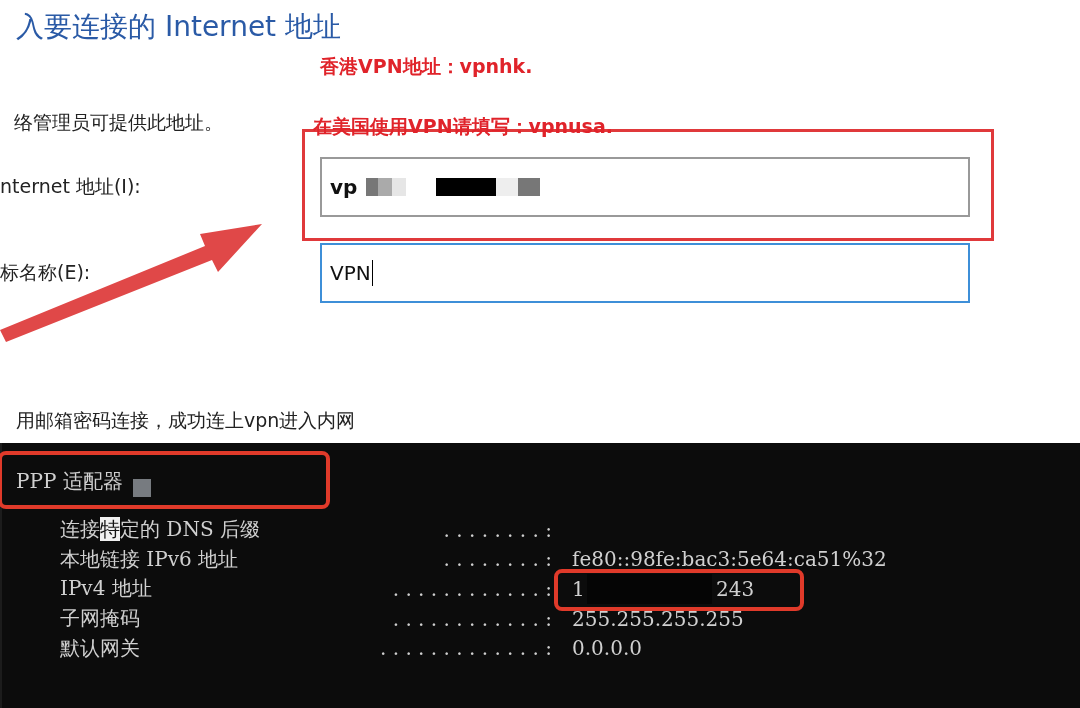 The height and width of the screenshot is (708, 1080). I want to click on annotation-text: 香港VPN地址：vpnhk., so click(426, 66).